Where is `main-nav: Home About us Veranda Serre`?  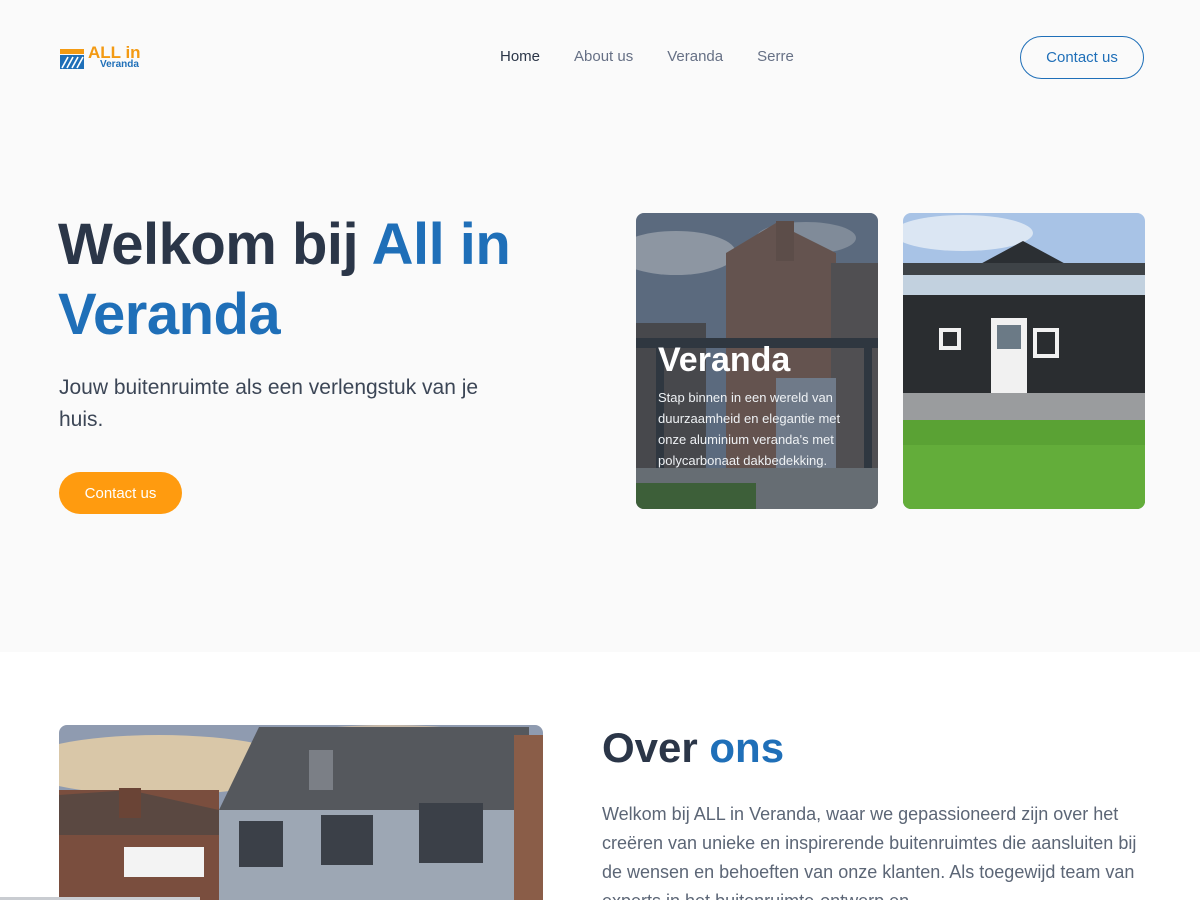
main-nav: Home About us Veranda Serre is located at coordinates (647, 56).